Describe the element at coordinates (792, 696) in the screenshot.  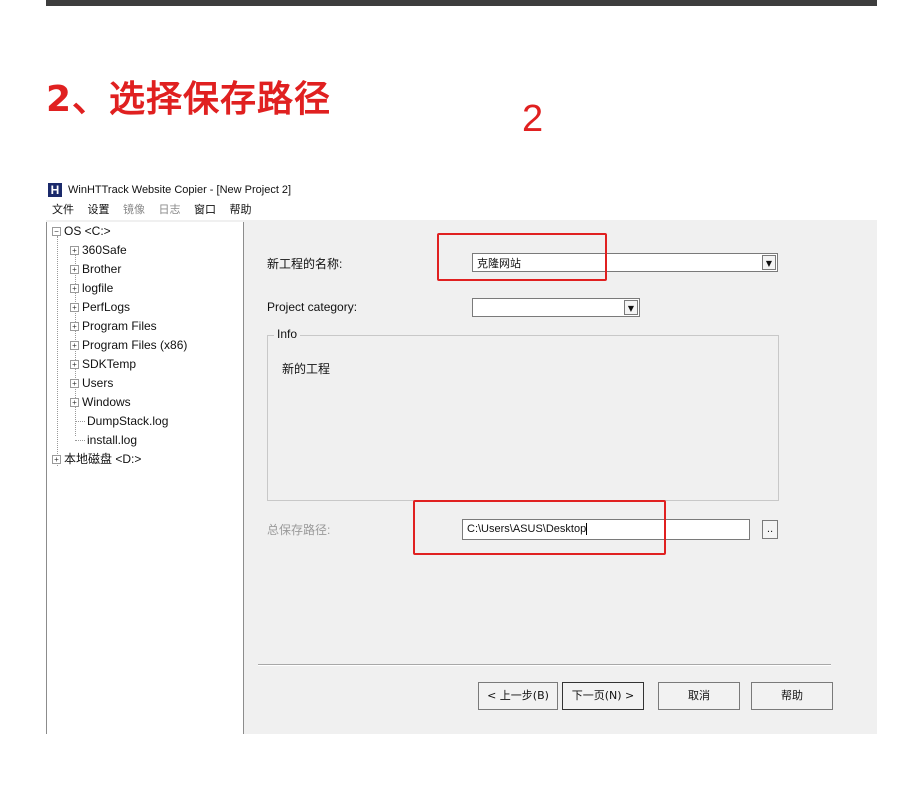
I see `help-button: 帮助` at that location.